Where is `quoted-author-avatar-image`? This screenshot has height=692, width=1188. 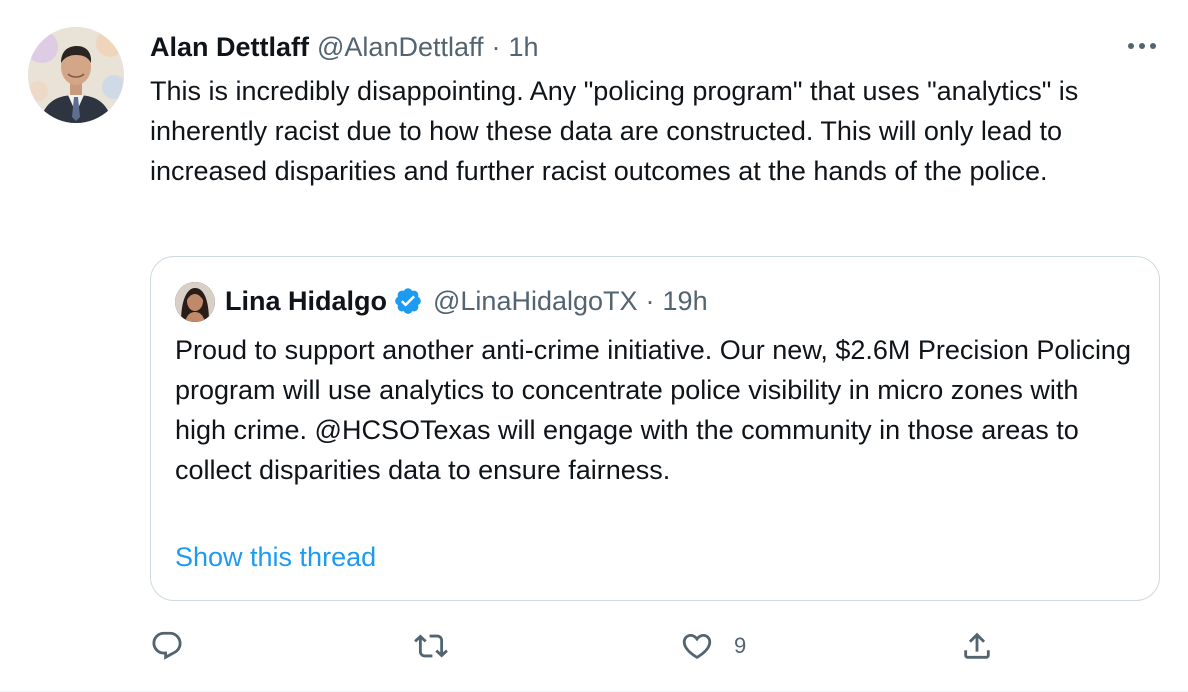
quoted-author-avatar-image is located at coordinates (195, 302).